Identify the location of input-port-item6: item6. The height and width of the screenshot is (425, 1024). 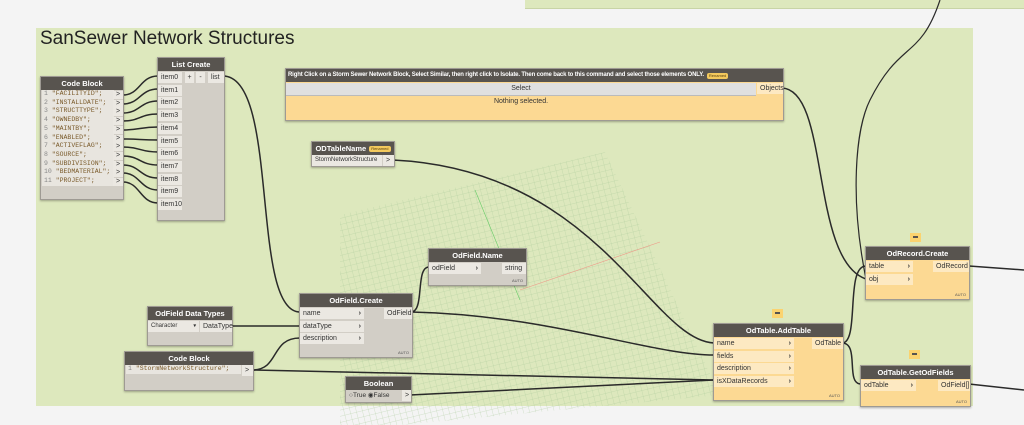
(170, 154).